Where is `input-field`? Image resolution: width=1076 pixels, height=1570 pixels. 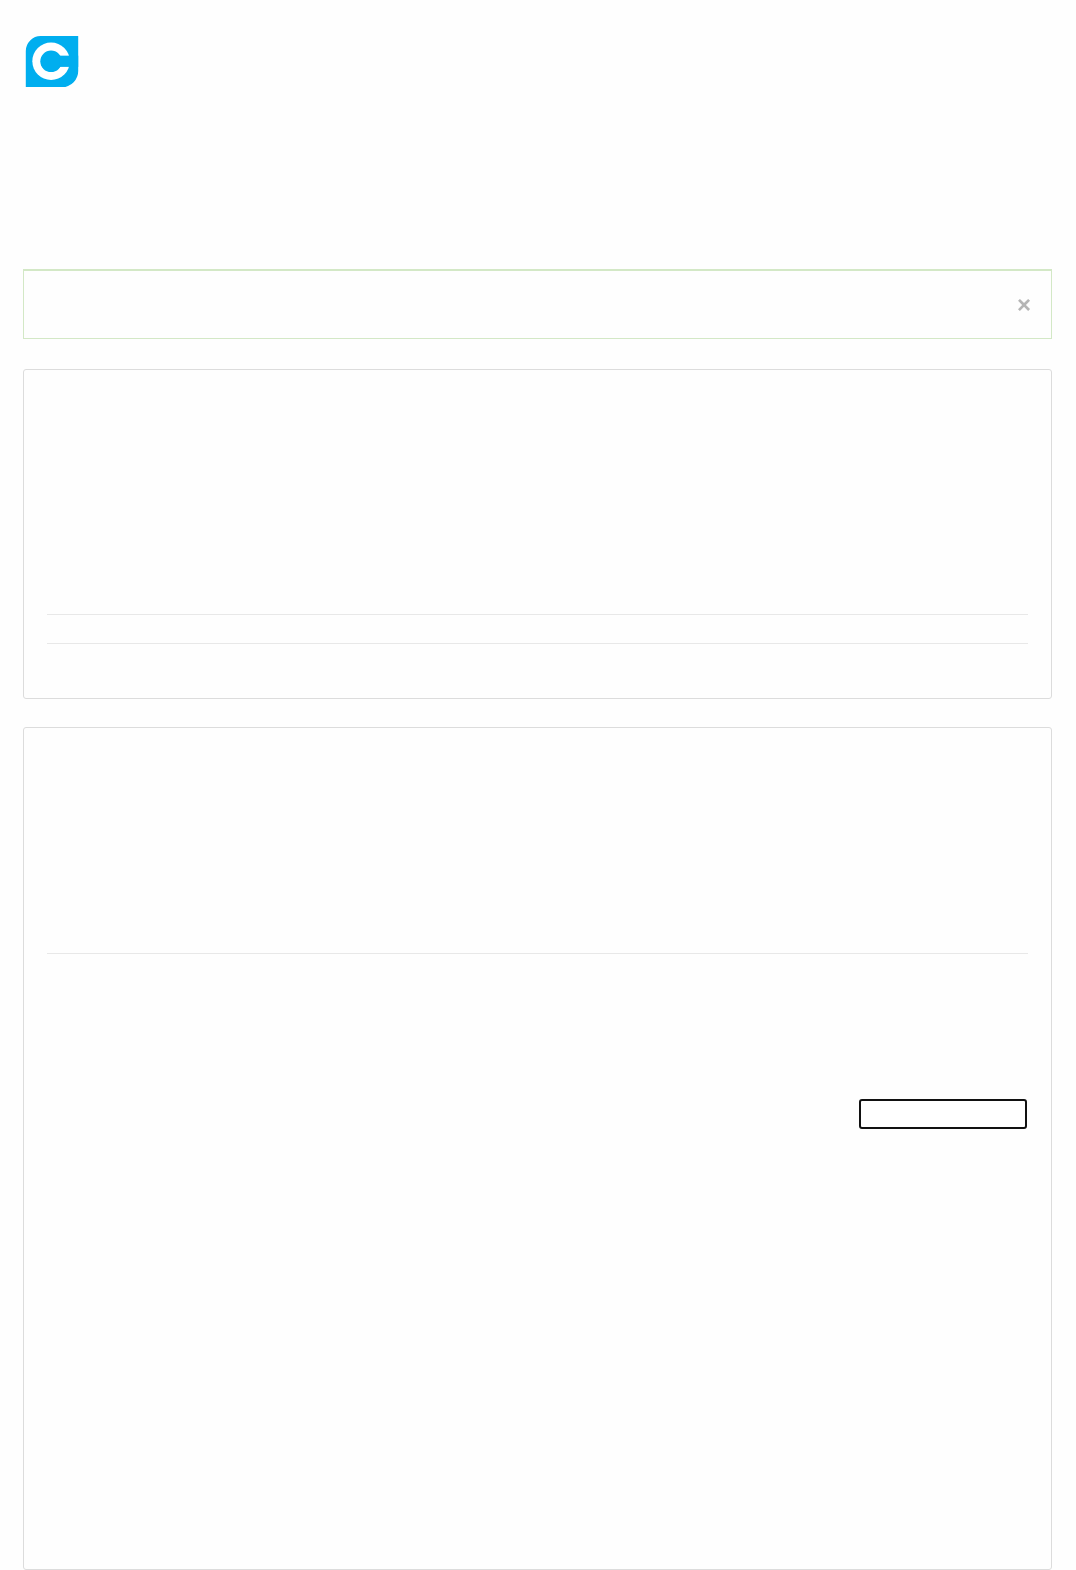
input-field is located at coordinates (943, 1114).